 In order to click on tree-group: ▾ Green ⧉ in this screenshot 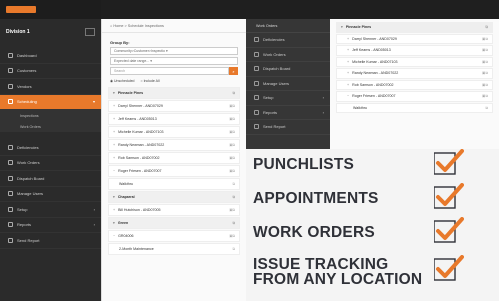, I will do `click(174, 223)`.